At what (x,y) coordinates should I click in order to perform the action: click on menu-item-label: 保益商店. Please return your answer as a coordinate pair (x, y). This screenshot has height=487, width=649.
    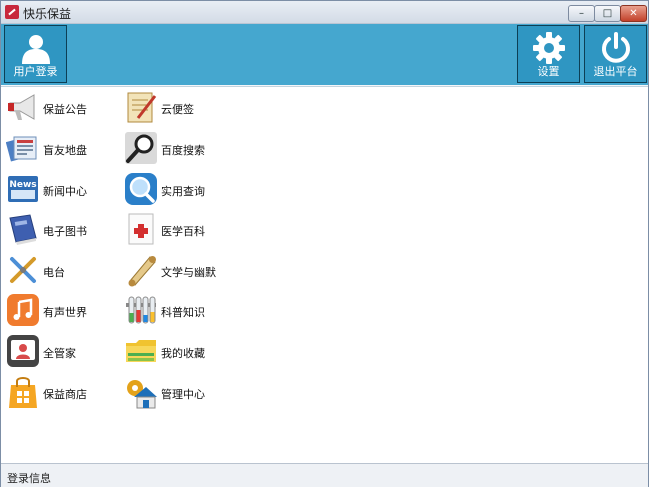
    Looking at the image, I should click on (65, 394).